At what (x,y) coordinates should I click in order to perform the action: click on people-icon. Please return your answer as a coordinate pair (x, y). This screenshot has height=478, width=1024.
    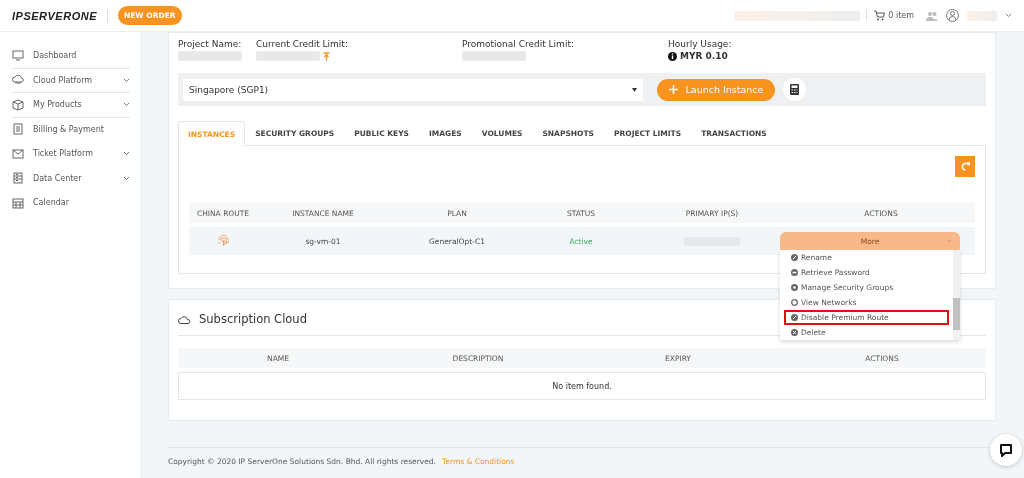
    Looking at the image, I should click on (932, 15).